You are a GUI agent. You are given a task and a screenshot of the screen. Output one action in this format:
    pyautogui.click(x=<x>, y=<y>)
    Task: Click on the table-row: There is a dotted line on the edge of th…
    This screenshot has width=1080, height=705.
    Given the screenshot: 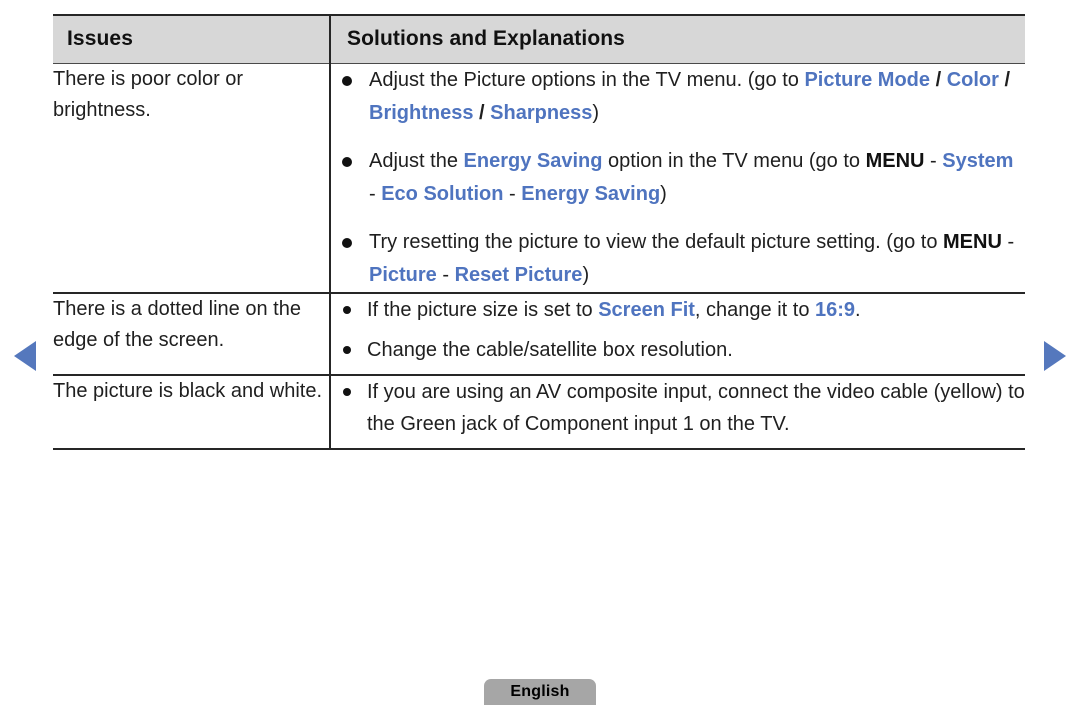 What is the action you would take?
    pyautogui.click(x=539, y=334)
    